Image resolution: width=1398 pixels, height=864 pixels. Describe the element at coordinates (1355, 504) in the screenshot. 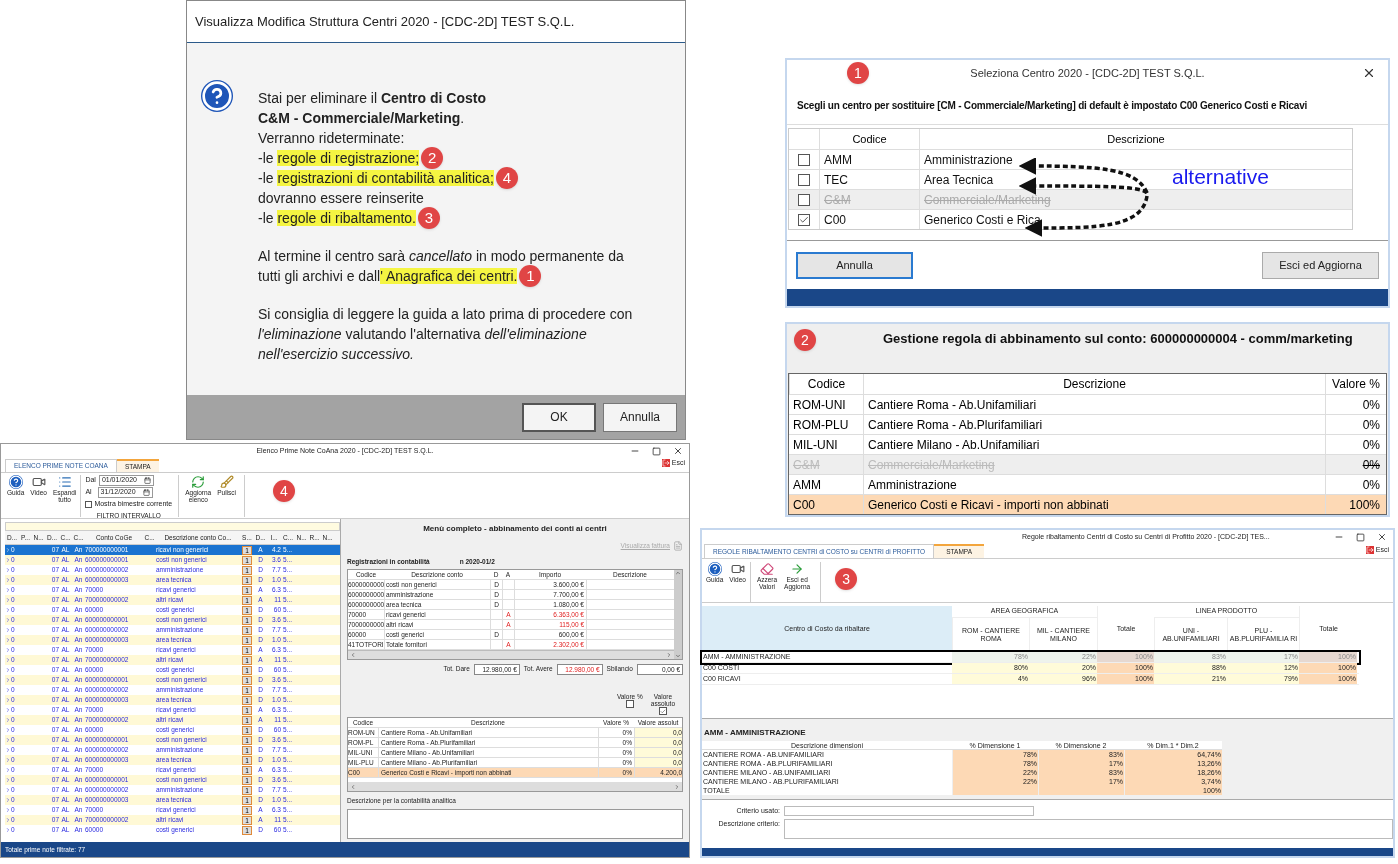

I see `table-cell: 100%` at that location.